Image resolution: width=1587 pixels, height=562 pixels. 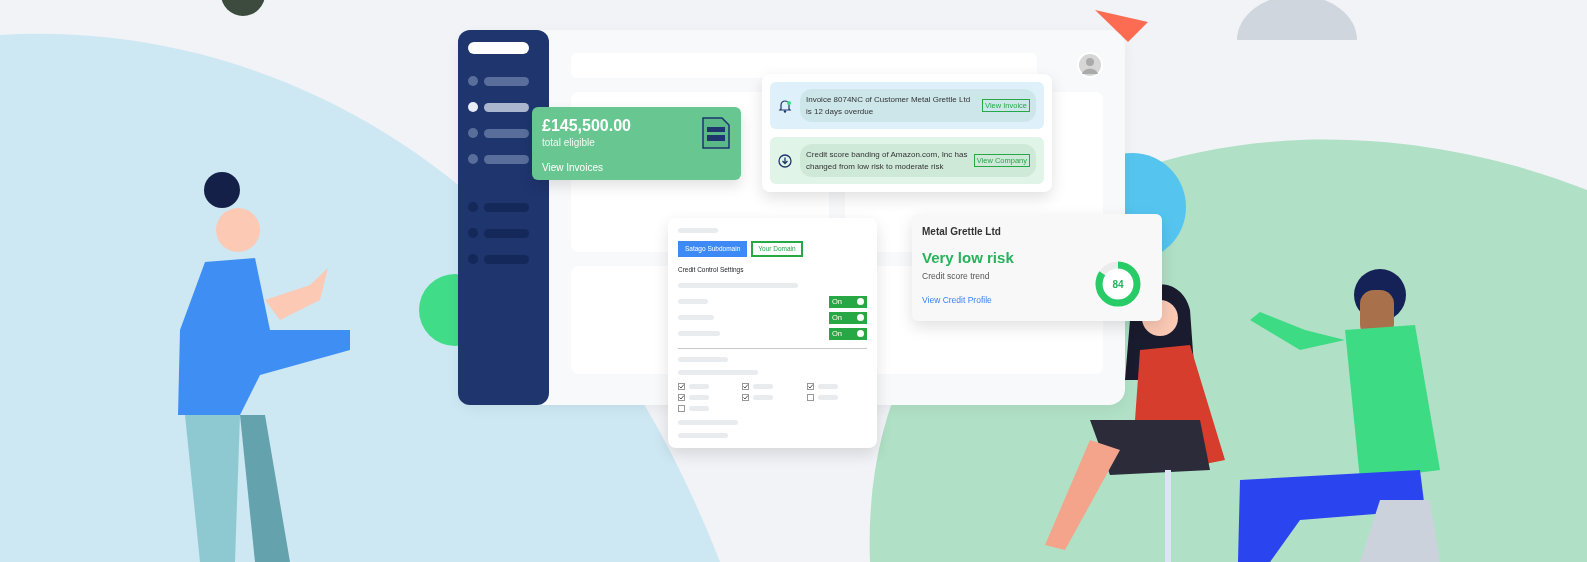 I want to click on triangle-shape, so click(x=1121, y=26).